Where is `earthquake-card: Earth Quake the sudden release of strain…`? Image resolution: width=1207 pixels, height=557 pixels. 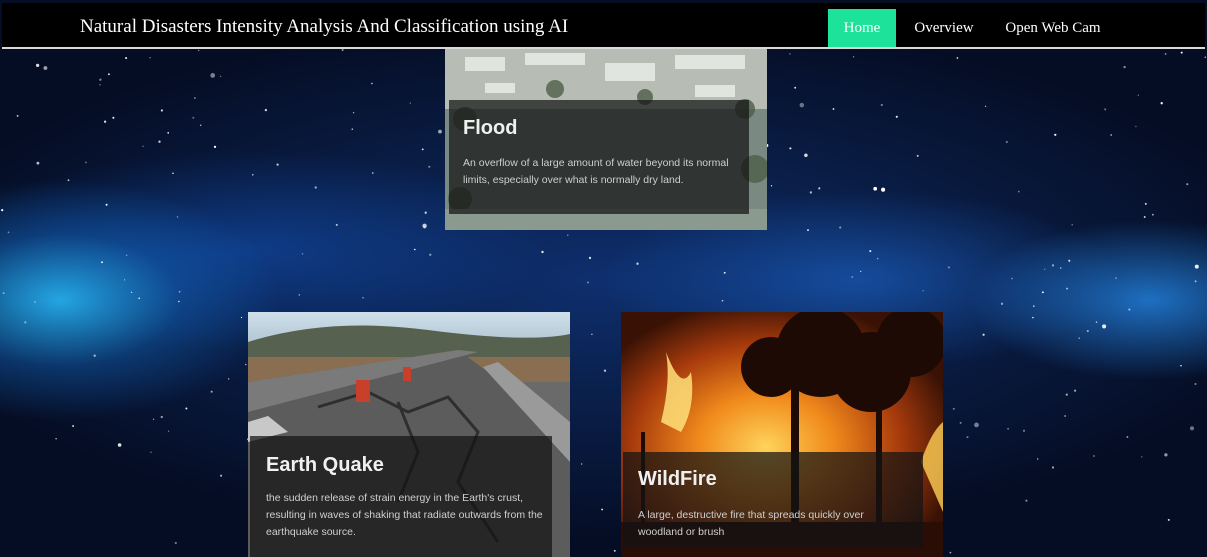 earthquake-card: Earth Quake the sudden release of strain… is located at coordinates (409, 434).